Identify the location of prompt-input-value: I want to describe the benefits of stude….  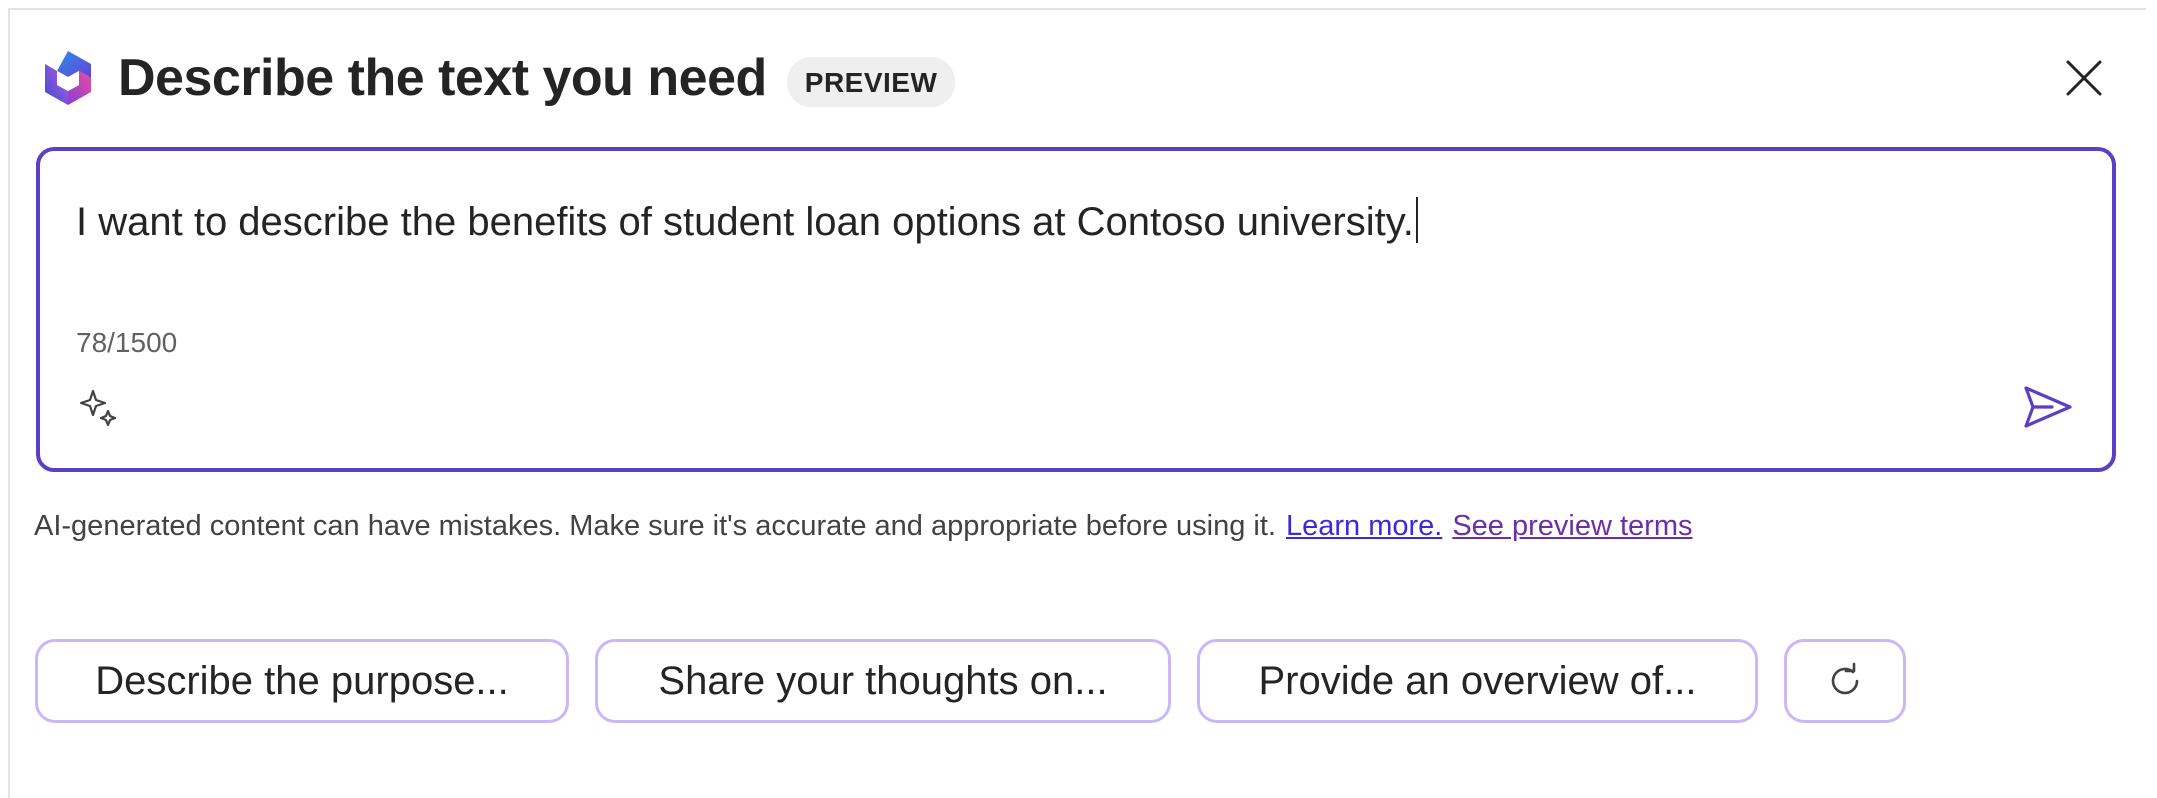
(745, 222).